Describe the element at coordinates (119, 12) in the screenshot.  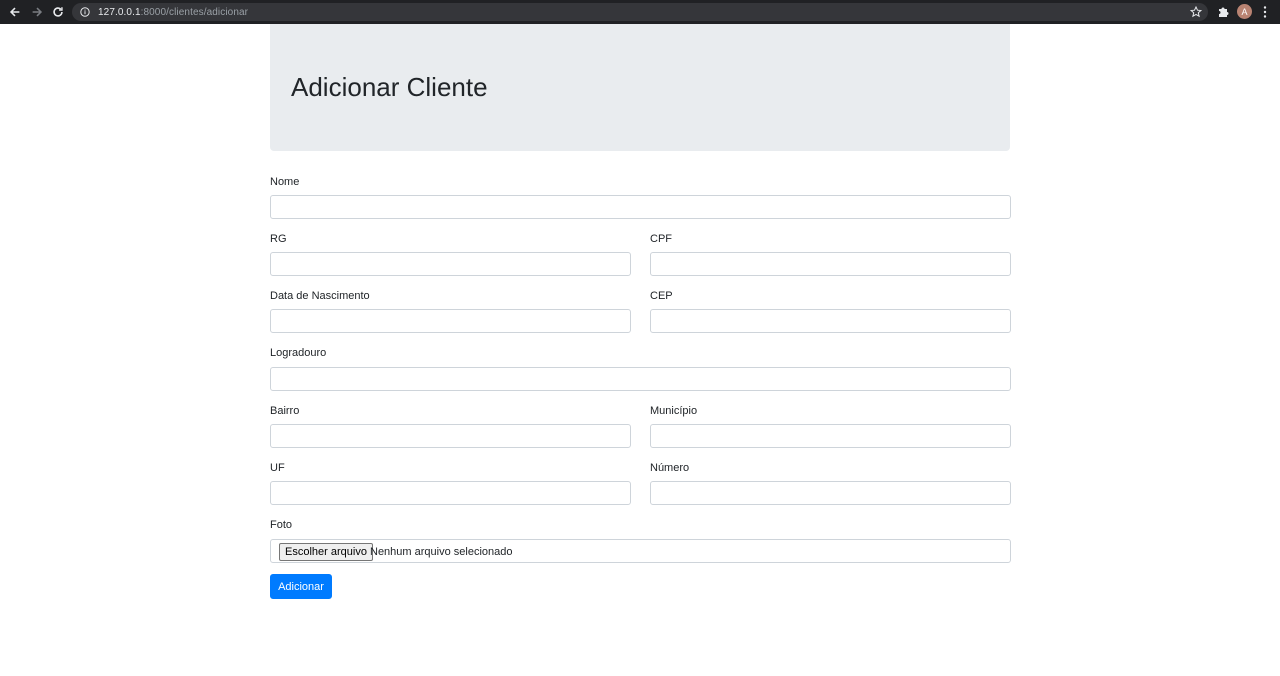
I see `url-host: 127.0.0.1` at that location.